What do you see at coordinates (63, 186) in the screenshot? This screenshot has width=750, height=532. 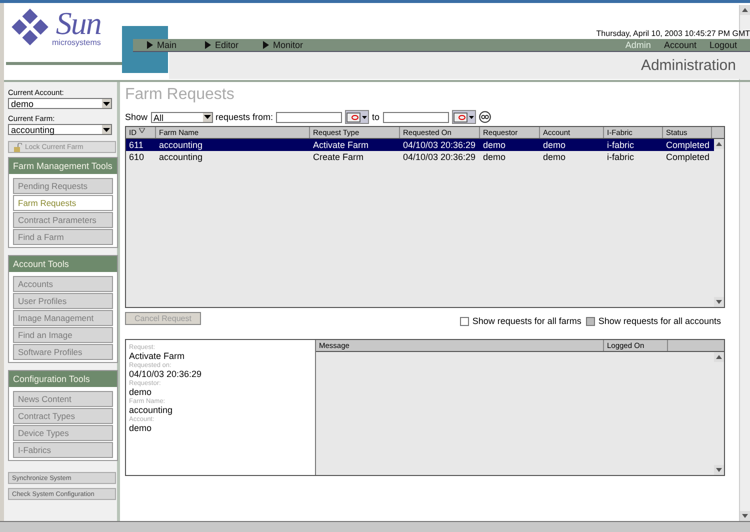 I see `sidebar-item: Pending Requests` at bounding box center [63, 186].